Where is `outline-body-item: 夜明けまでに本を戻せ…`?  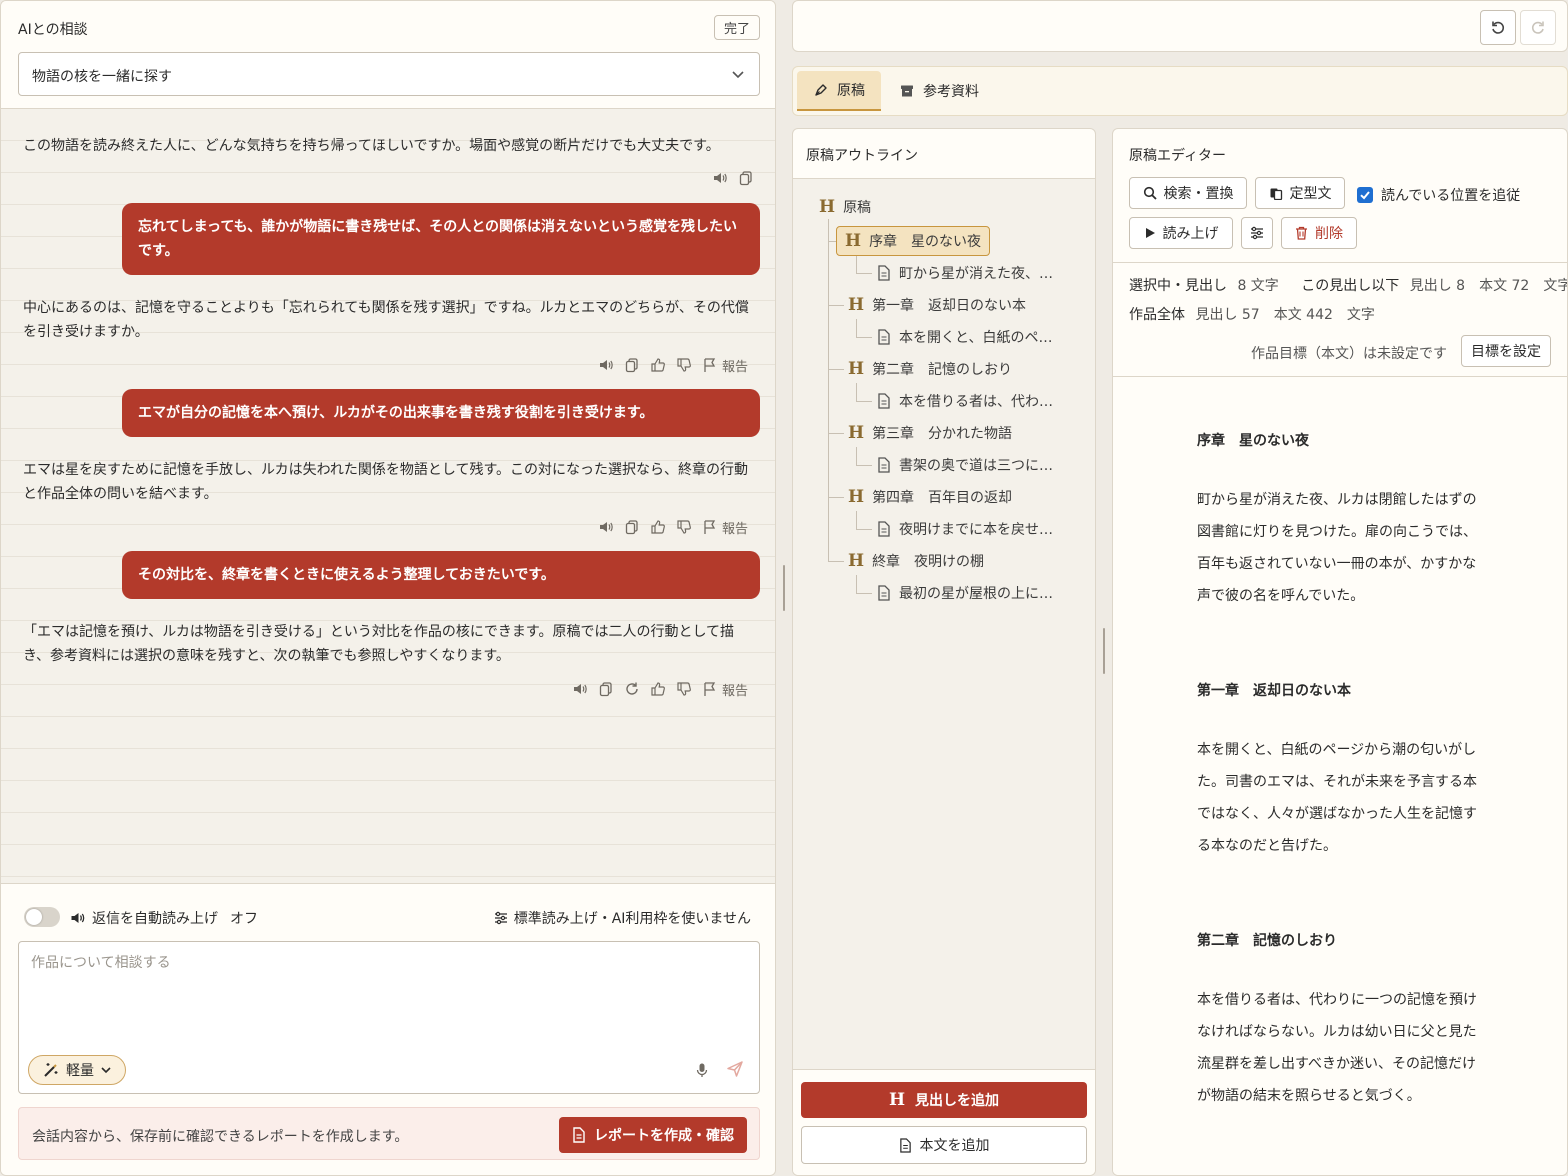 outline-body-item: 夜明けまでに本を戻せ… is located at coordinates (965, 529).